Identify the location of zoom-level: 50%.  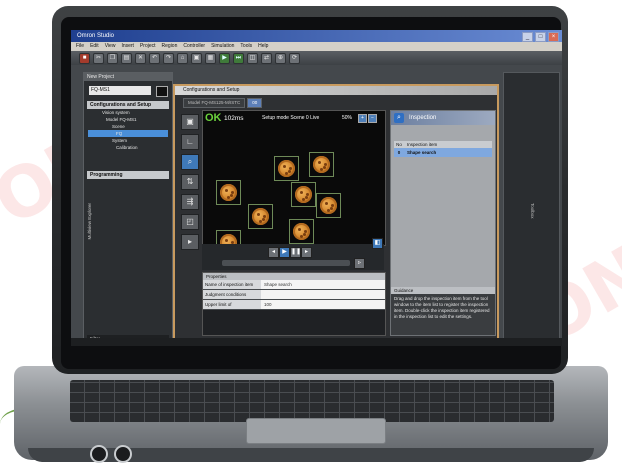
(347, 118).